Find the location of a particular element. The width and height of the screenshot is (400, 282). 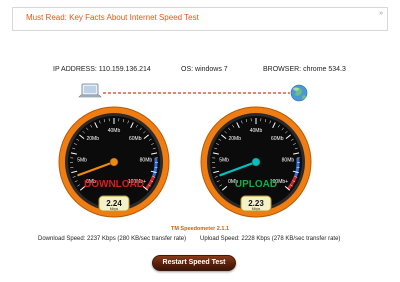

browser-value: chrome 534.3 is located at coordinates (324, 69).